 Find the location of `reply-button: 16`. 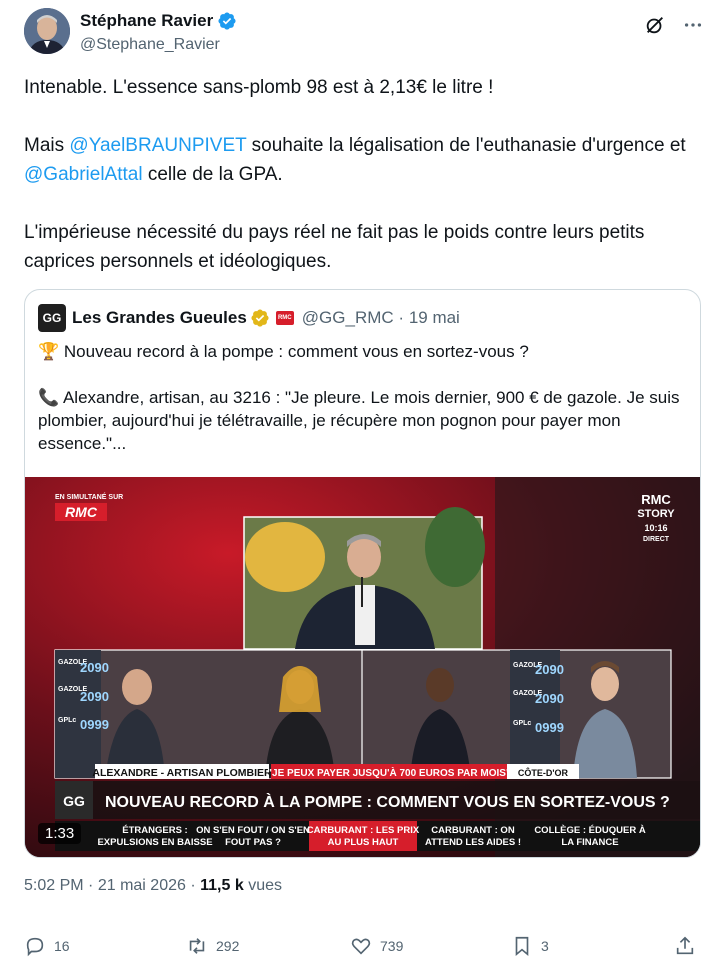

reply-button: 16 is located at coordinates (47, 946).